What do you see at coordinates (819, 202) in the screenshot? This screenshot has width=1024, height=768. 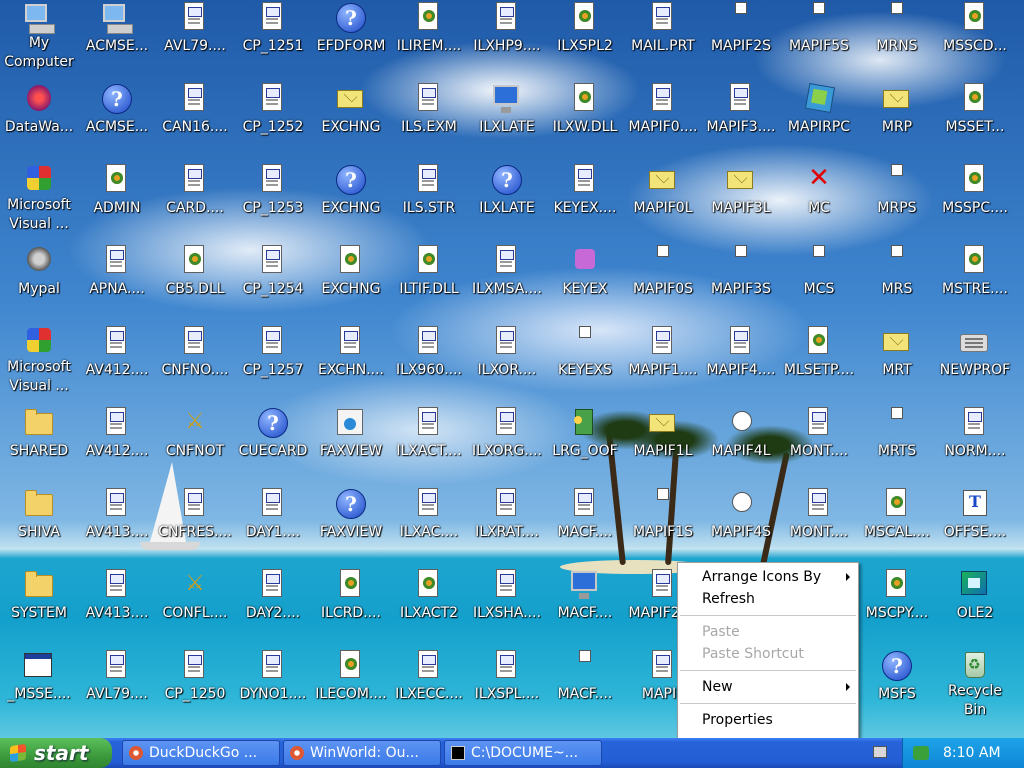 I see `desktop-icon: ✕ MC` at bounding box center [819, 202].